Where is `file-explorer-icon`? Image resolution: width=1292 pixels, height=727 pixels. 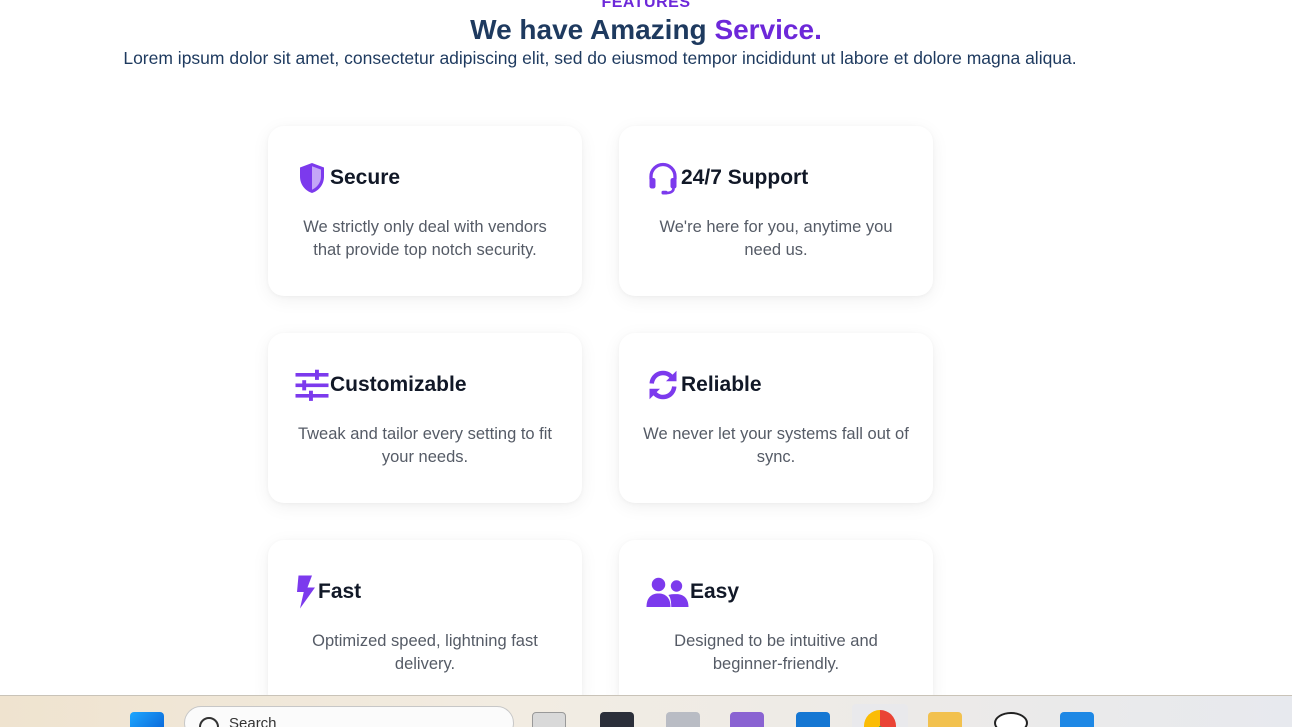 file-explorer-icon is located at coordinates (945, 719).